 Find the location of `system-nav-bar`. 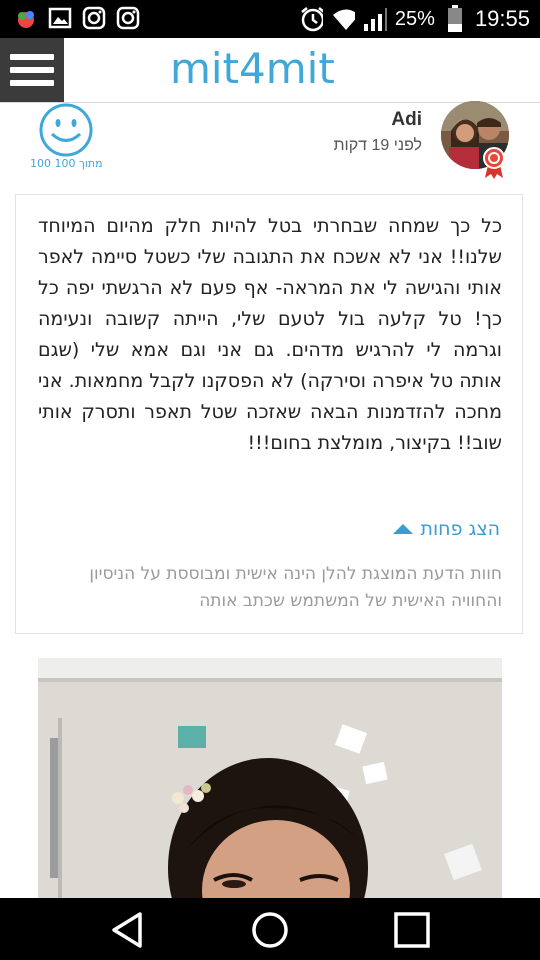

system-nav-bar is located at coordinates (270, 929).